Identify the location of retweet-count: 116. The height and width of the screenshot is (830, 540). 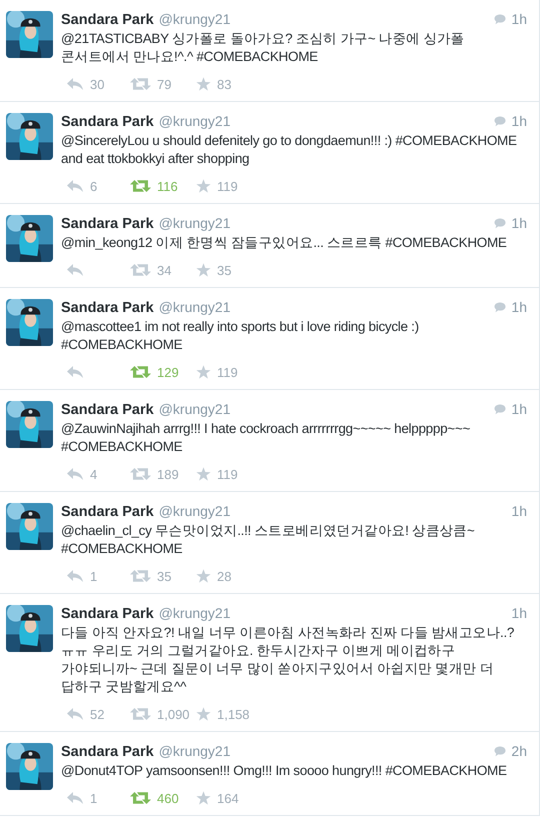
(167, 186).